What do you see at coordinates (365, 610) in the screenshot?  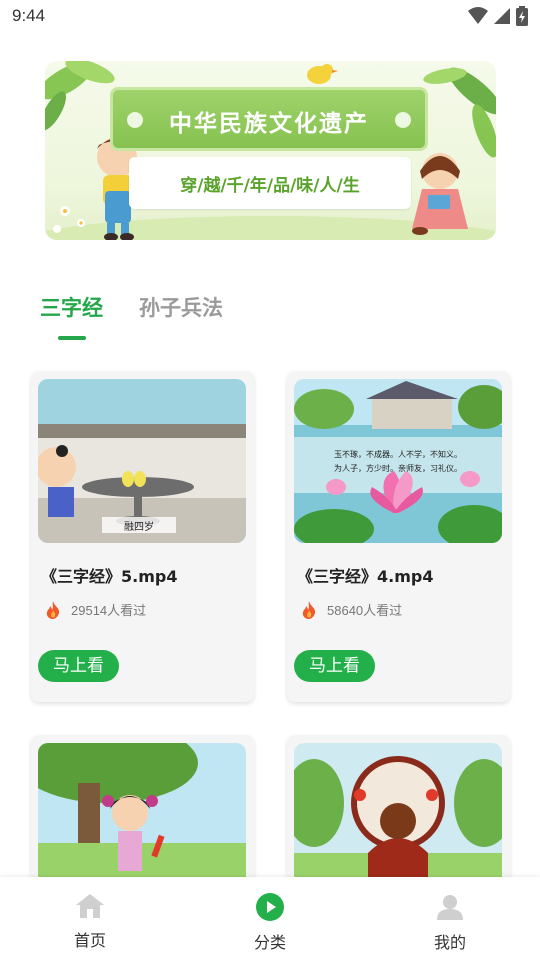 I see `view-count: 58640人看过` at bounding box center [365, 610].